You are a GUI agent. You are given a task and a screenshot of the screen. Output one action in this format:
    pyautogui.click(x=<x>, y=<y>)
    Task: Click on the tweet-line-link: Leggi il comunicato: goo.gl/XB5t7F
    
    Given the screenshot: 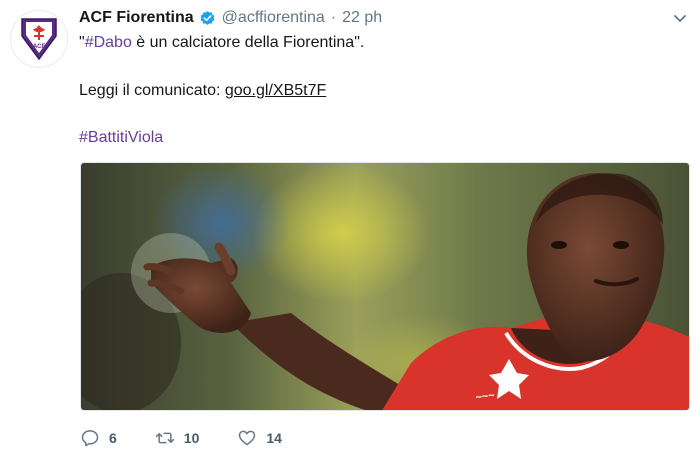 What is the action you would take?
    pyautogui.click(x=202, y=90)
    